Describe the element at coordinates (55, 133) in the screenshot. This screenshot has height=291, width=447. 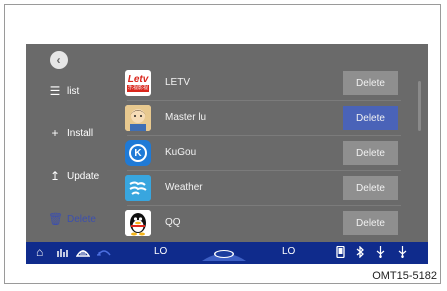
I see `plus-icon: +` at that location.